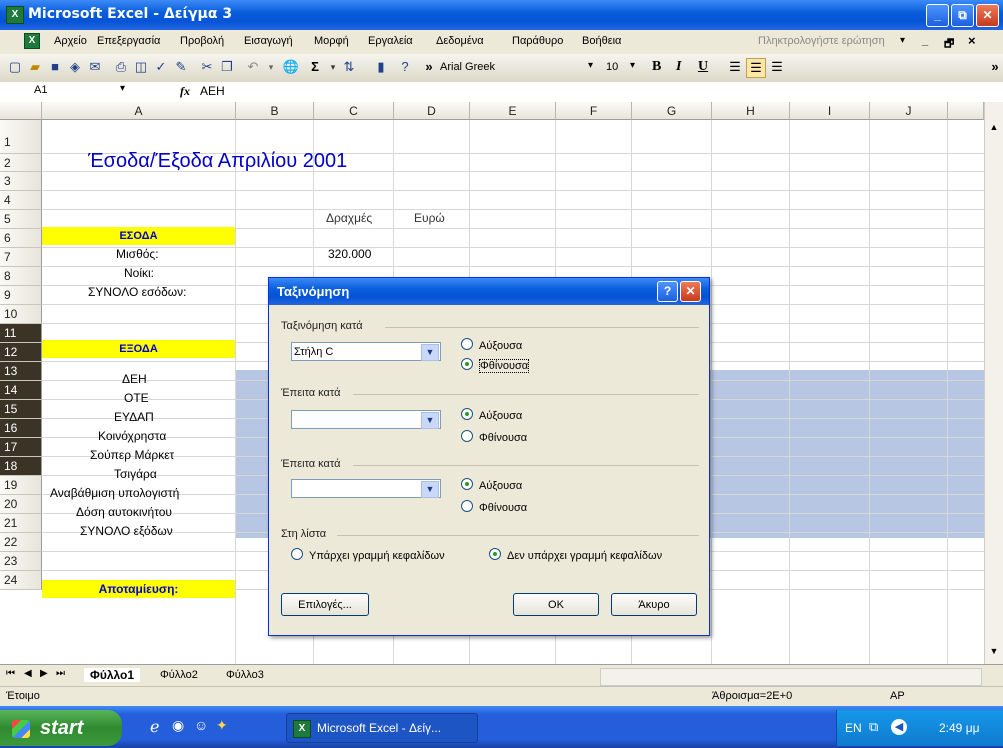 The height and width of the screenshot is (748, 1003). What do you see at coordinates (349, 67) in the screenshot?
I see `sort-ascending-icon: ⇅` at bounding box center [349, 67].